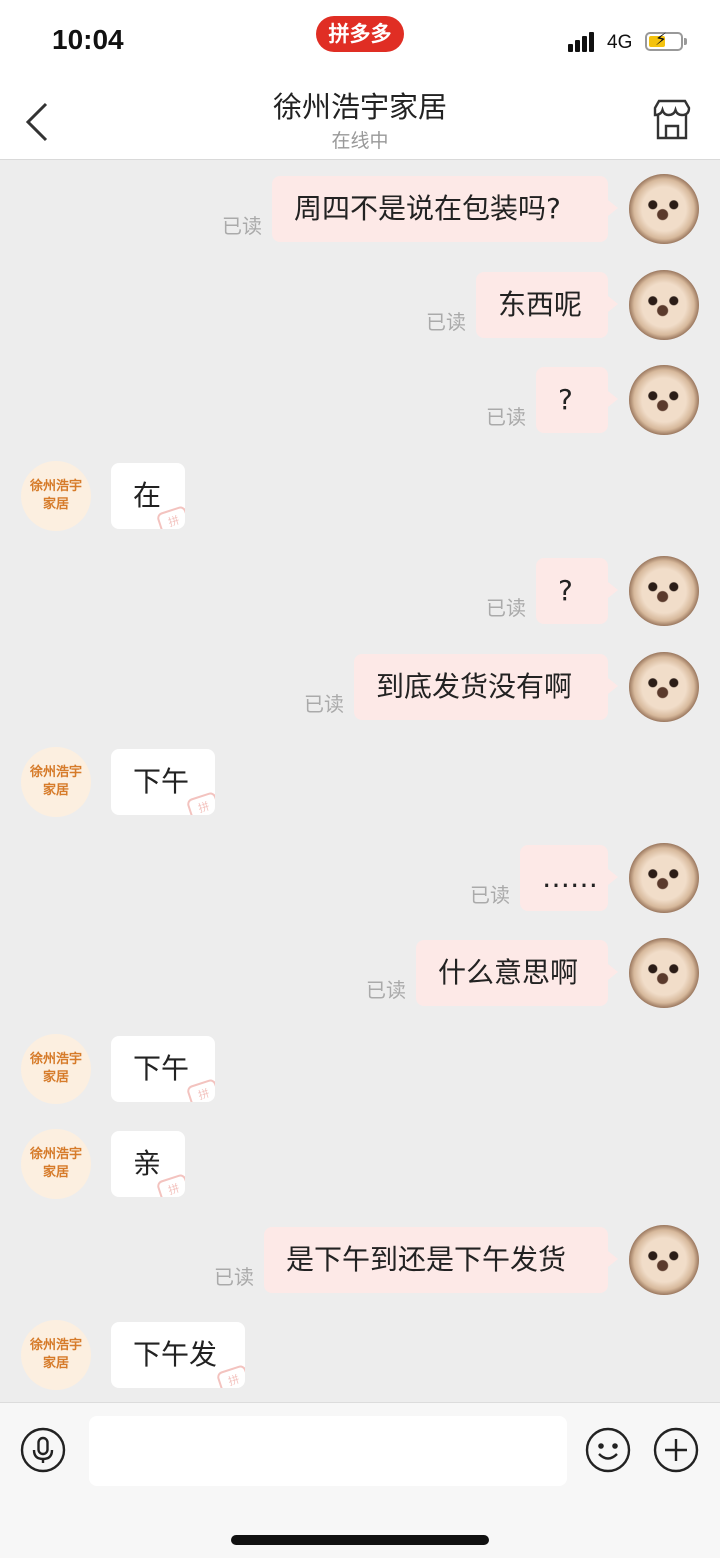  Describe the element at coordinates (584, 42) in the screenshot. I see `signal-icon` at that location.